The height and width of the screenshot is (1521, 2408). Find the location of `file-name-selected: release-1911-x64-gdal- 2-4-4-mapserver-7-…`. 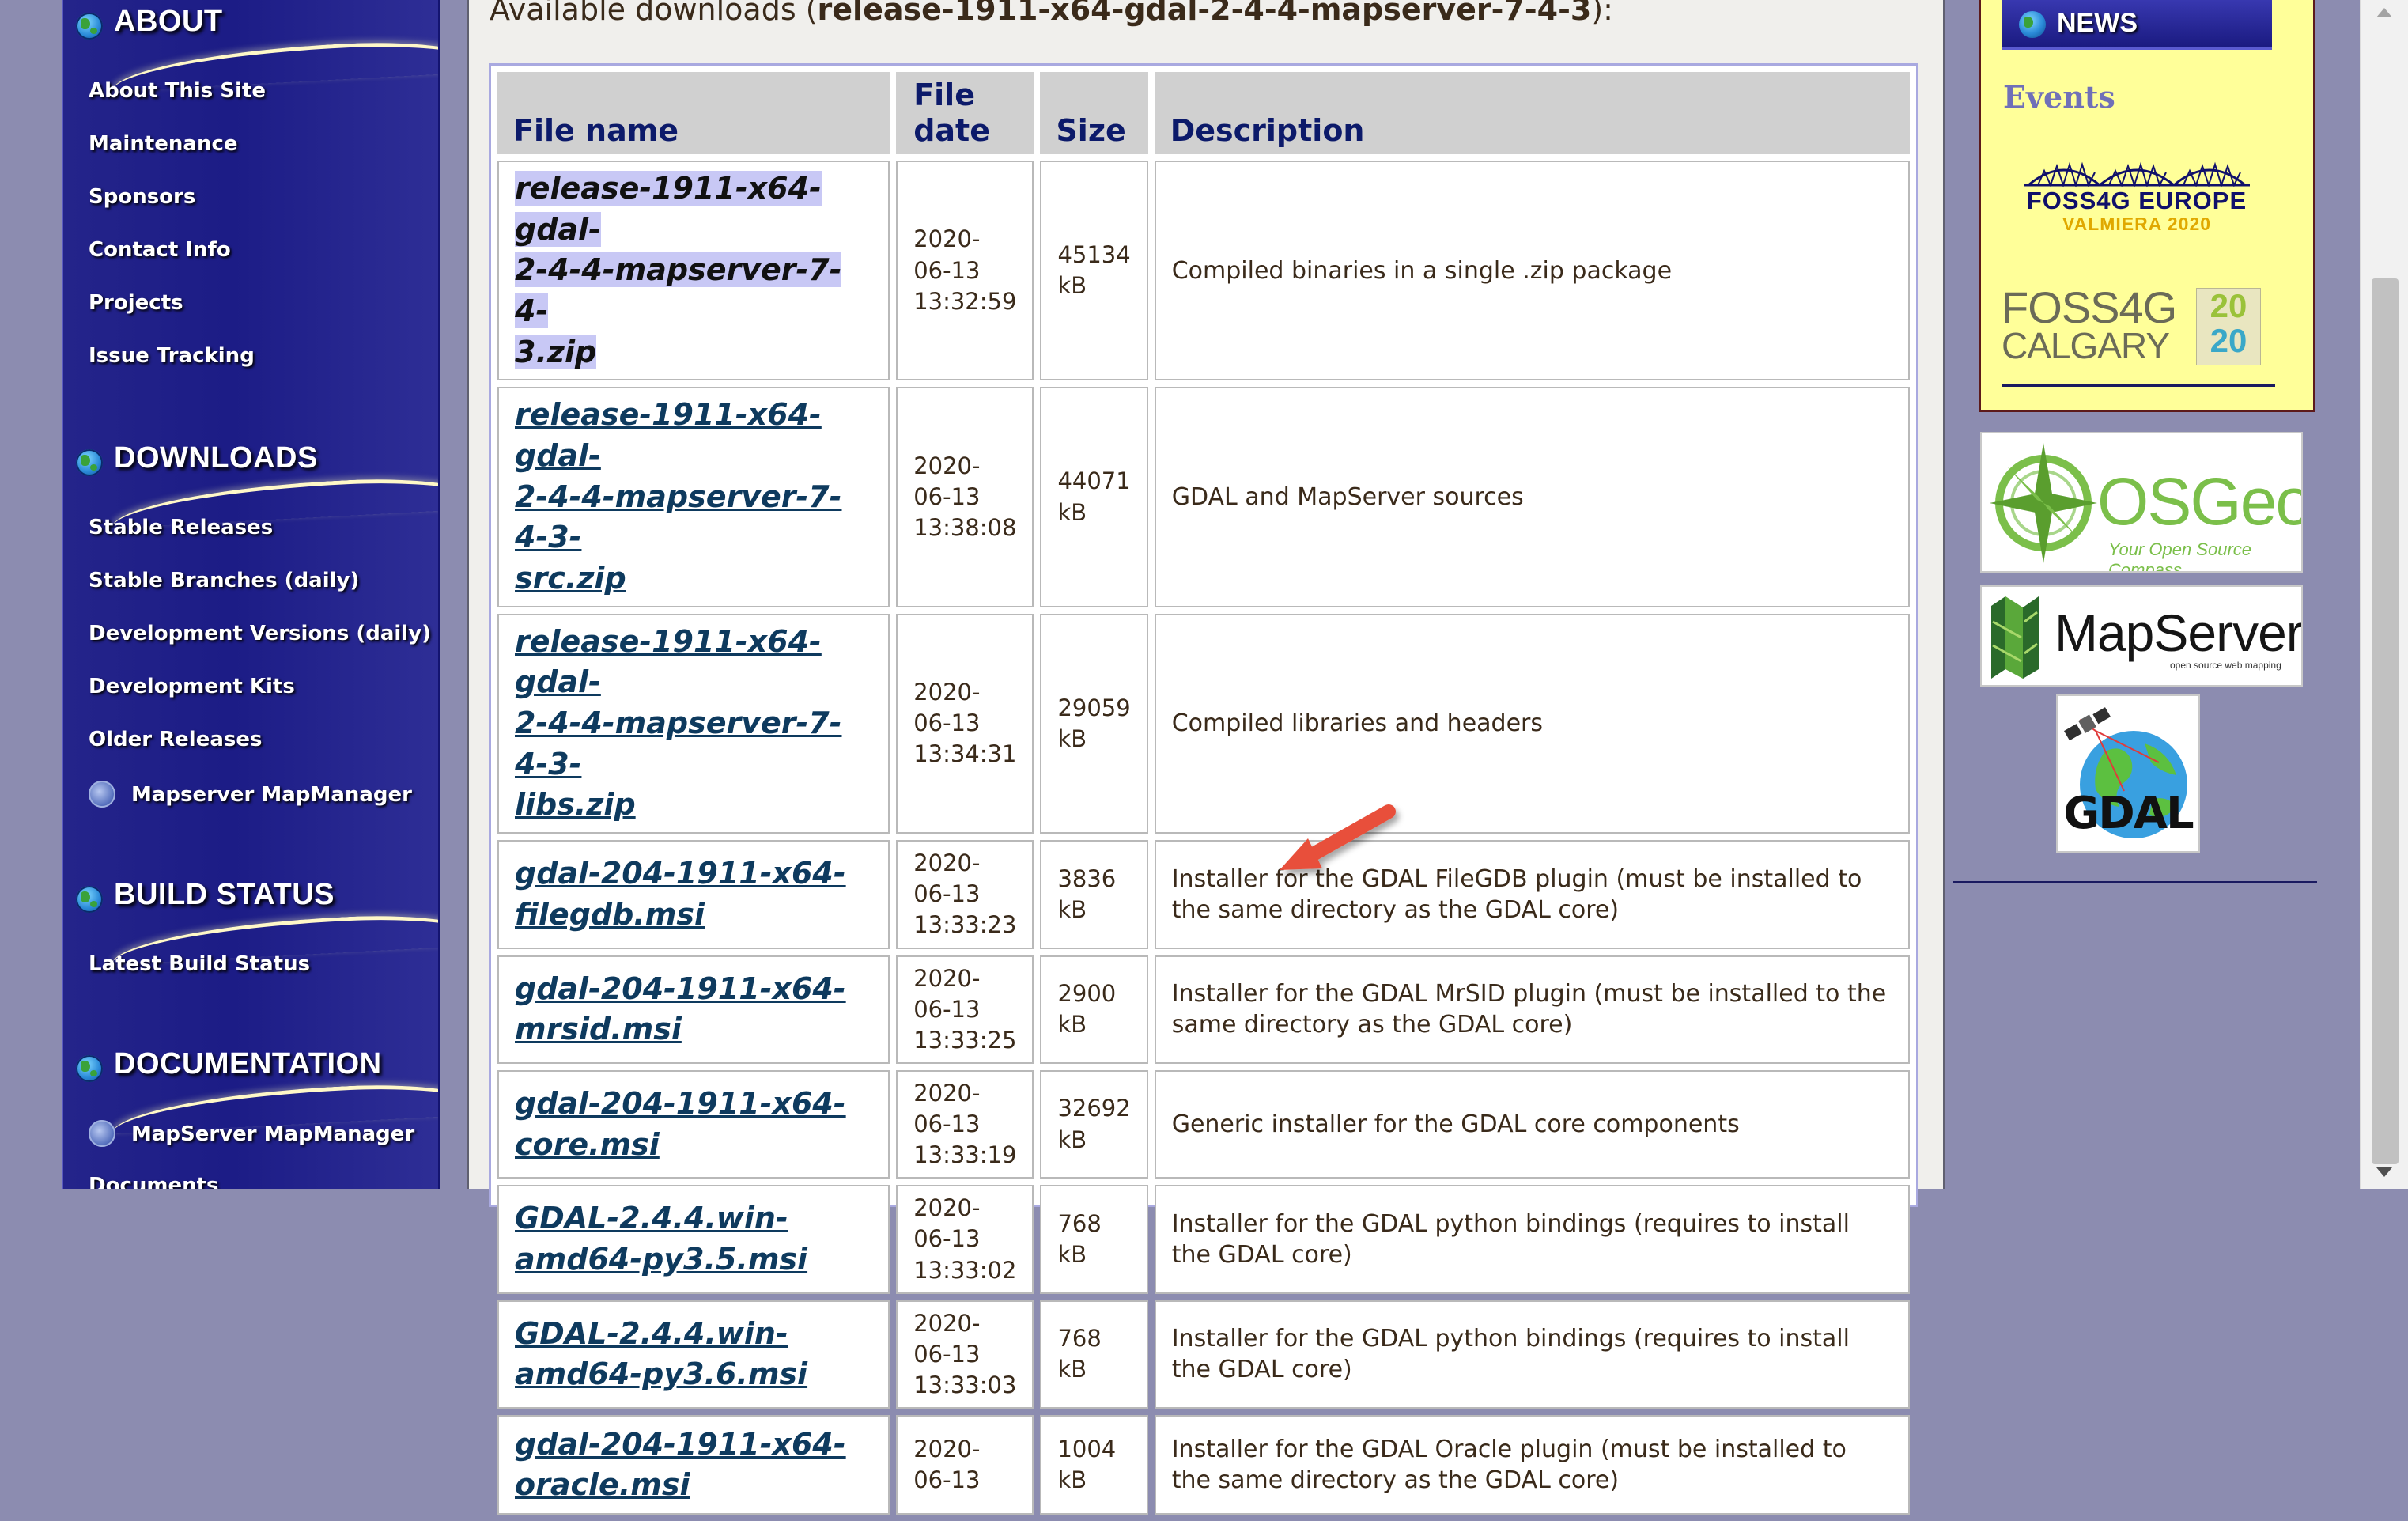

file-name-selected: release-1911-x64-gdal- 2-4-4-mapserver-7-… is located at coordinates (678, 270).